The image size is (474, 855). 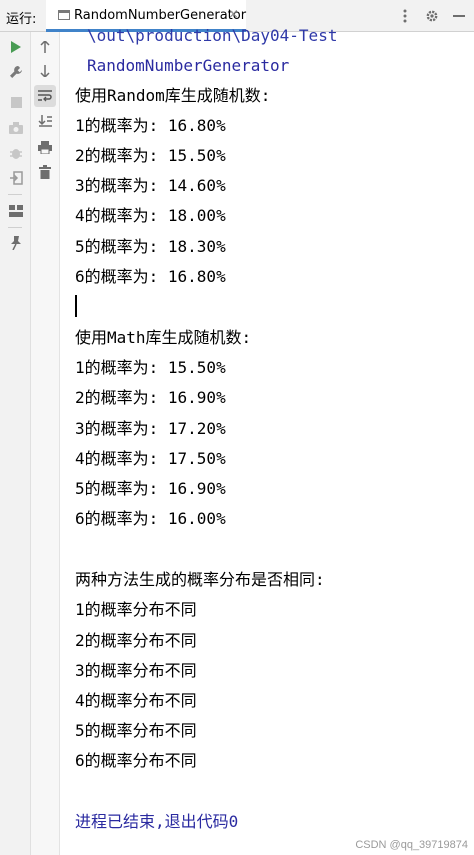 What do you see at coordinates (136, 730) in the screenshot?
I see `console-line: 5的概率分布不同` at bounding box center [136, 730].